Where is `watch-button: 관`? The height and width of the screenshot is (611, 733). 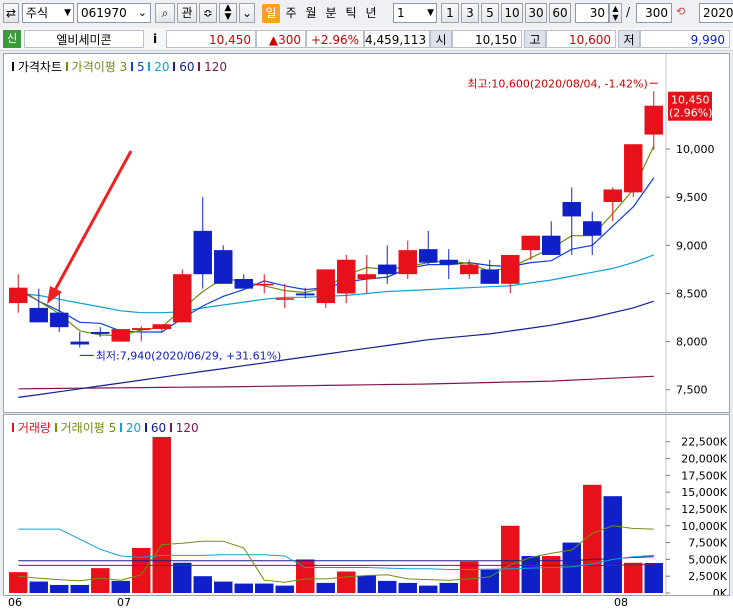
watch-button: 관 is located at coordinates (187, 13).